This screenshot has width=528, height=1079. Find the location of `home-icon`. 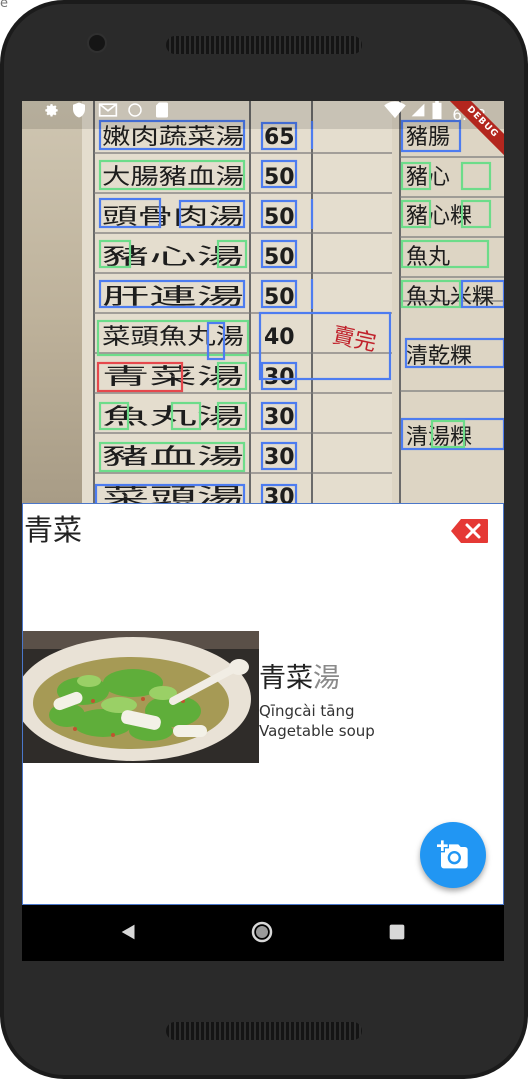

home-icon is located at coordinates (262, 932).